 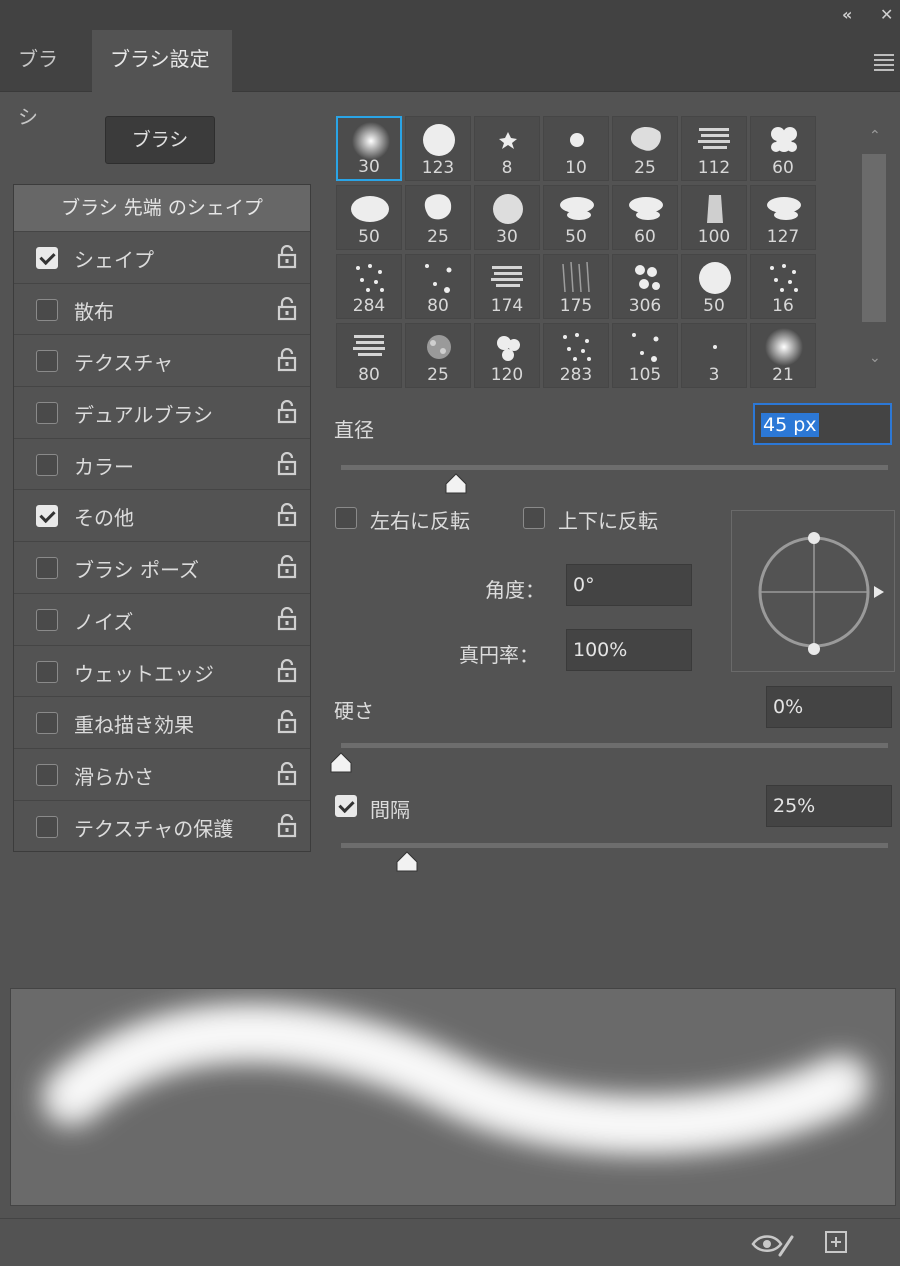 What do you see at coordinates (346, 806) in the screenshot?
I see `spacing-checkbox` at bounding box center [346, 806].